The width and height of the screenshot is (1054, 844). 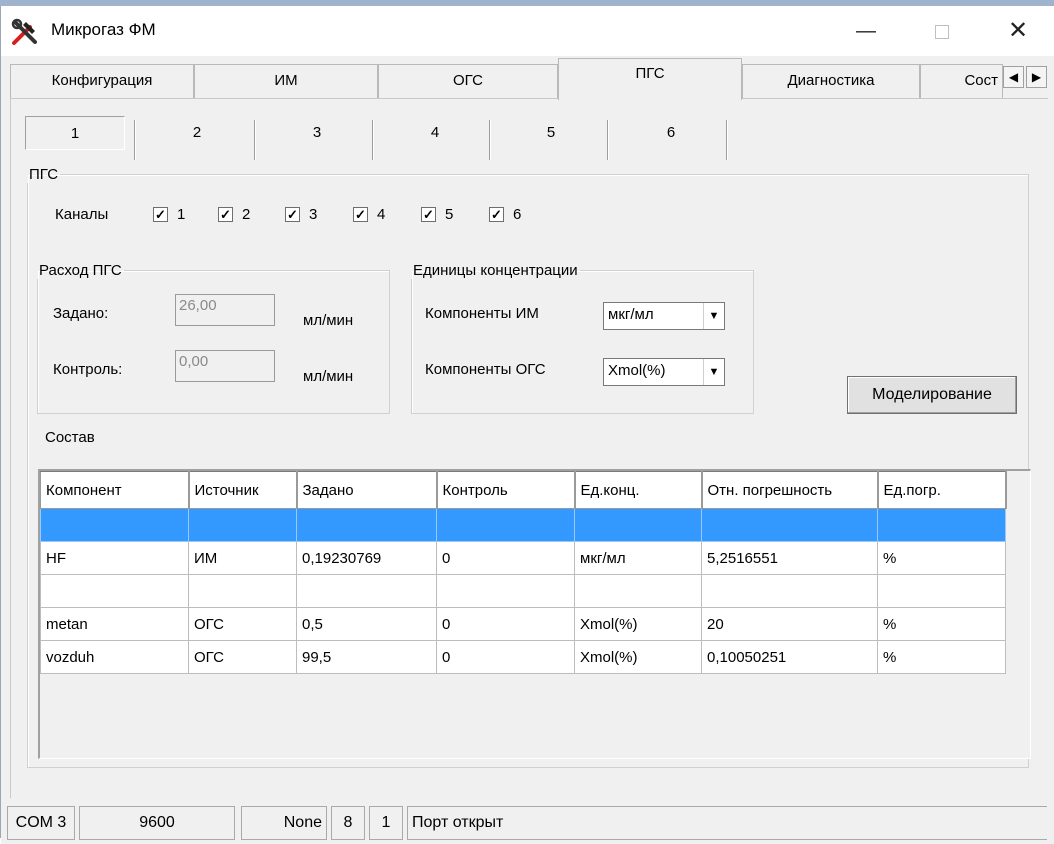 I want to click on table-cell: 99,5, so click(x=366, y=657).